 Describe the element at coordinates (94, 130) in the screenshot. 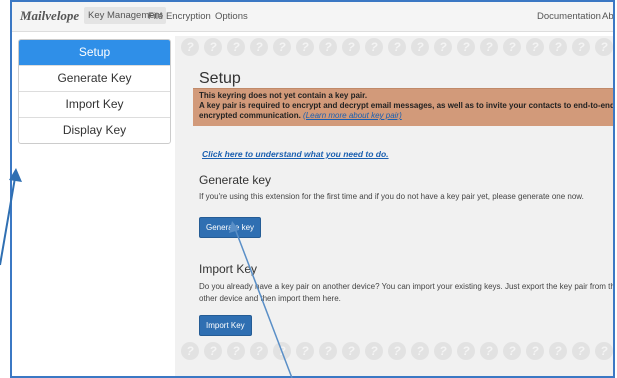

I see `sidebar-item-display-key: Display Key` at that location.